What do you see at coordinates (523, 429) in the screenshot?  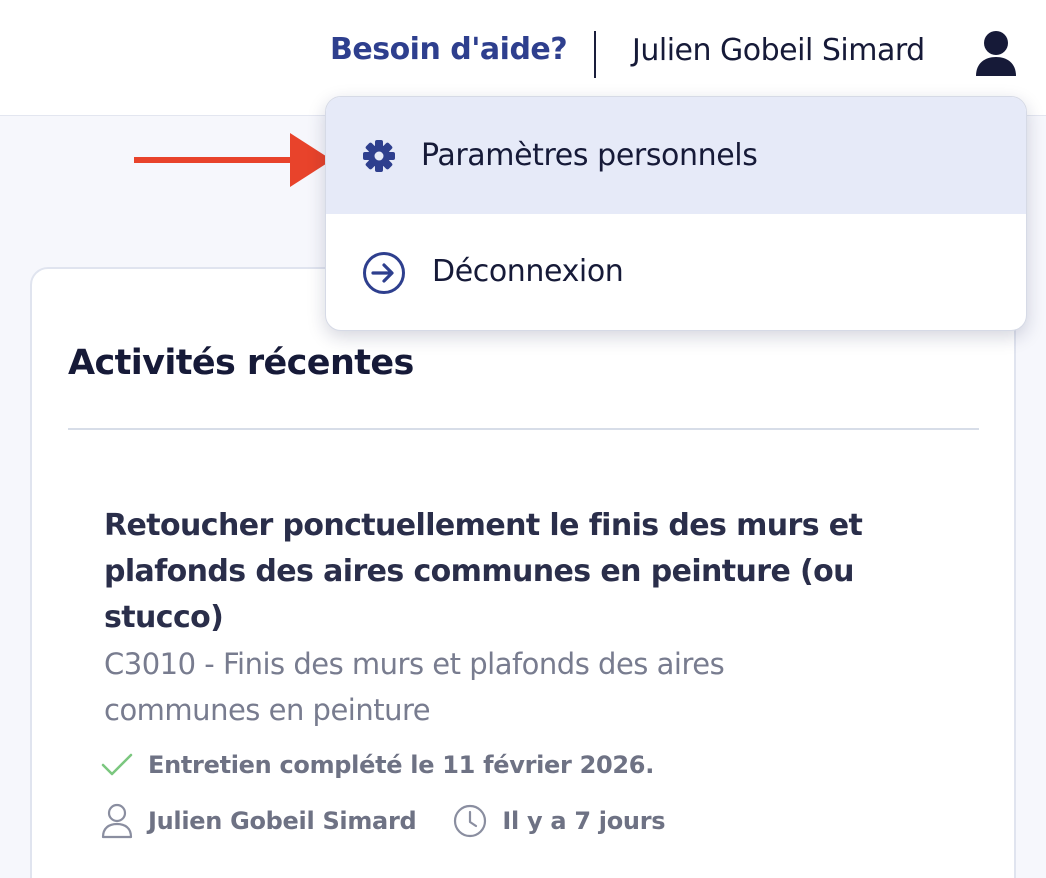 I see `card-divider` at bounding box center [523, 429].